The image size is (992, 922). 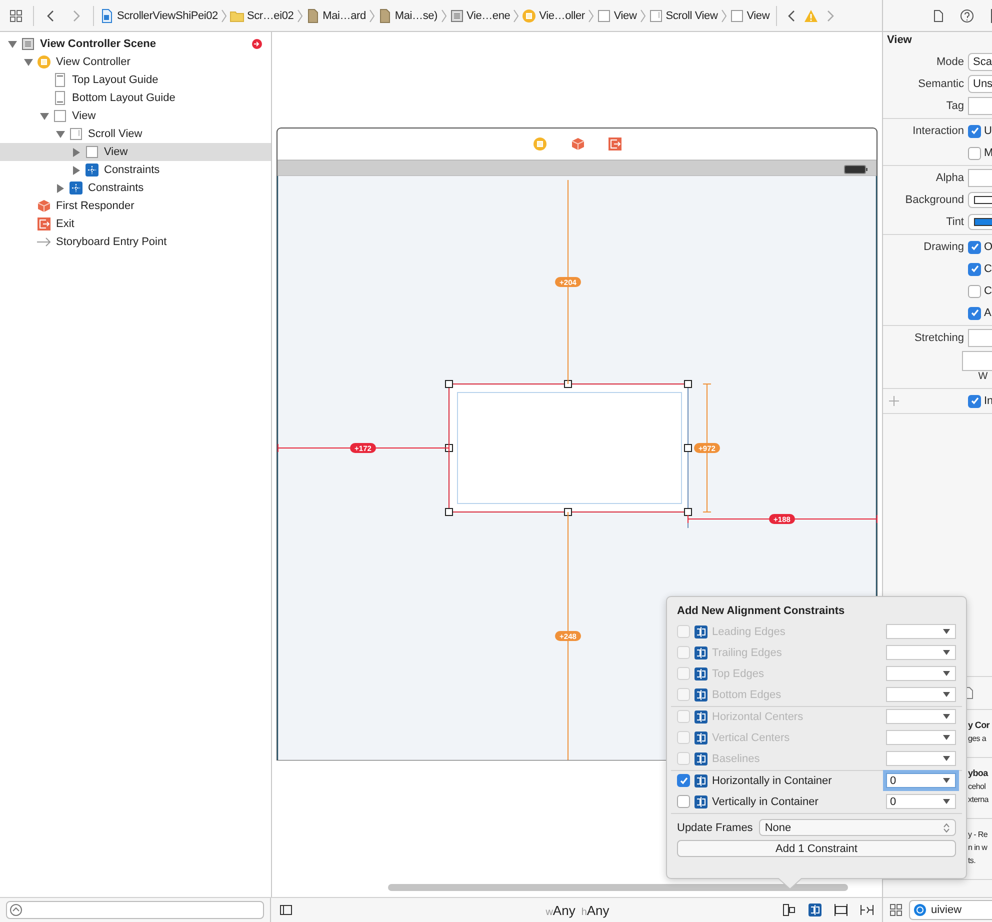 What do you see at coordinates (98, 44) in the screenshot?
I see `outline-label: View Controller Scene` at bounding box center [98, 44].